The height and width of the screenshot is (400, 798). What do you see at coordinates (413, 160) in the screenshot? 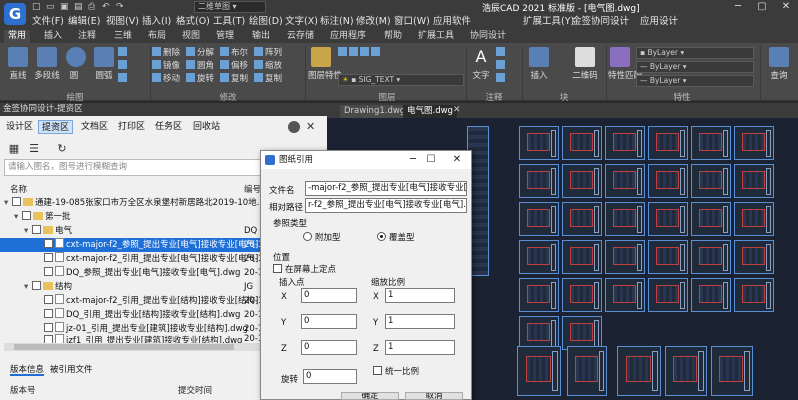
I see `dialog-minimize-icon: ─` at bounding box center [413, 160].